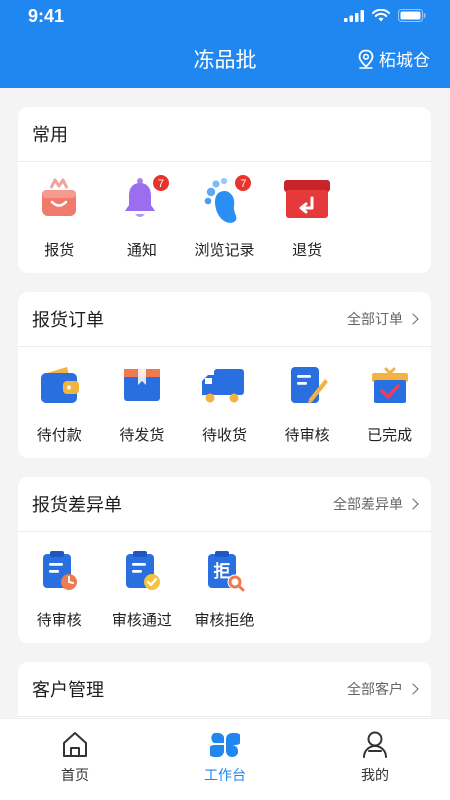 The width and height of the screenshot is (450, 800). Describe the element at coordinates (375, 776) in the screenshot. I see `tab-label: 我的` at that location.